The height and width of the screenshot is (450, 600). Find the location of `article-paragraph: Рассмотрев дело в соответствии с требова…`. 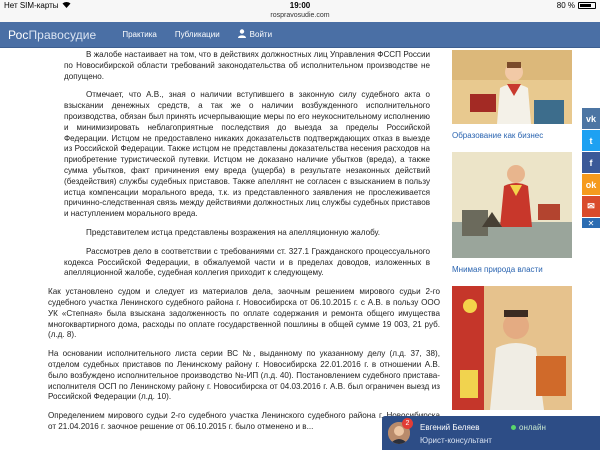

article-paragraph: Рассмотрев дело в соответствии с требова… is located at coordinates (247, 262).